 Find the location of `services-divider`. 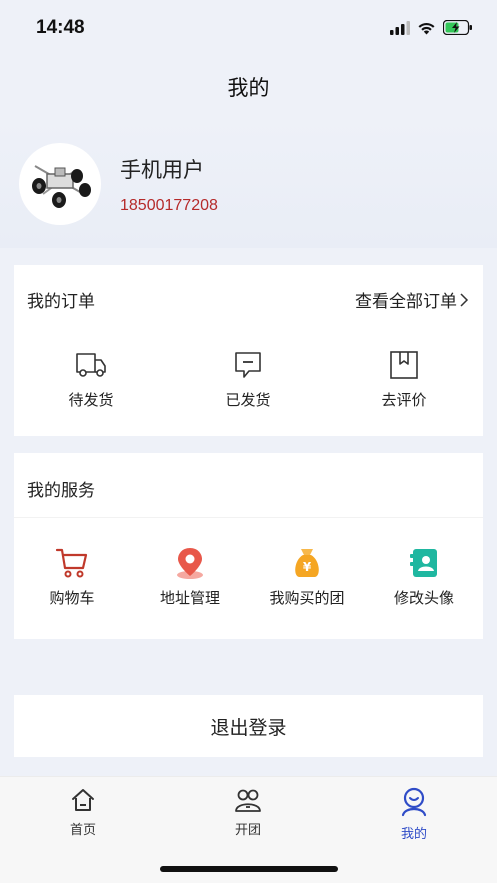

services-divider is located at coordinates (248, 517).